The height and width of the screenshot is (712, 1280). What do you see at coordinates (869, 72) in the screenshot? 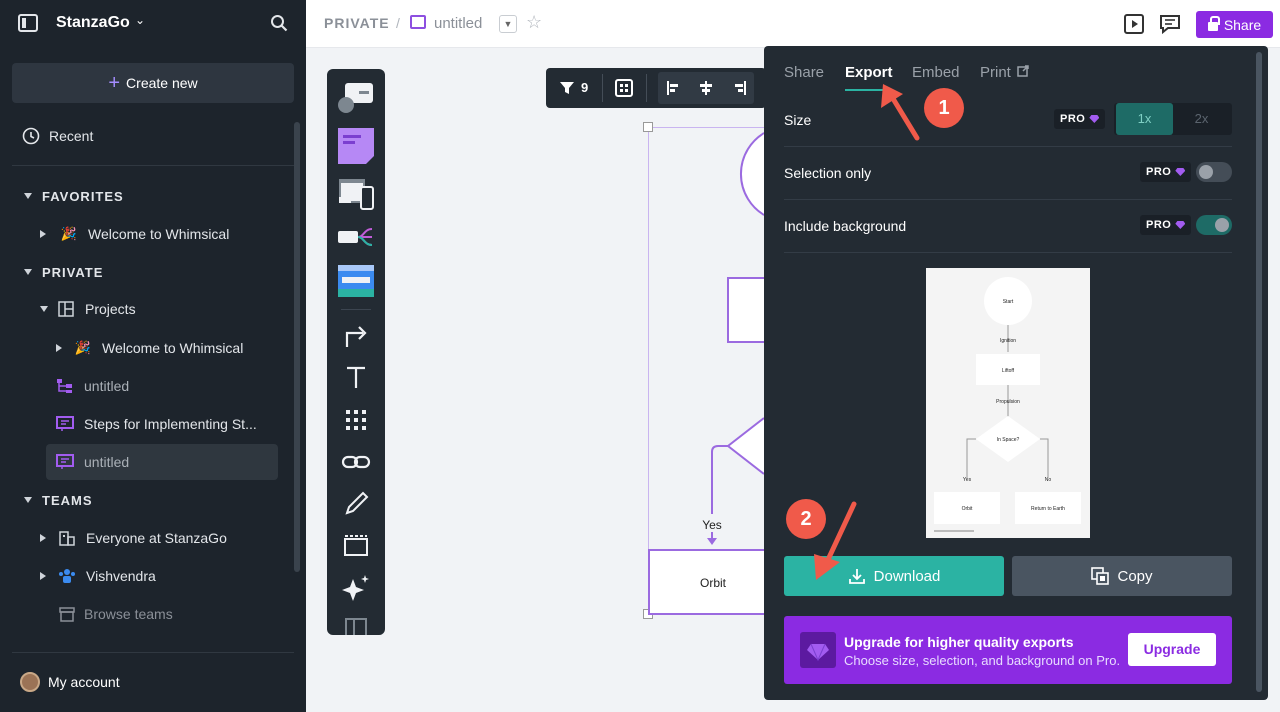
I see `tab-export: Export` at bounding box center [869, 72].